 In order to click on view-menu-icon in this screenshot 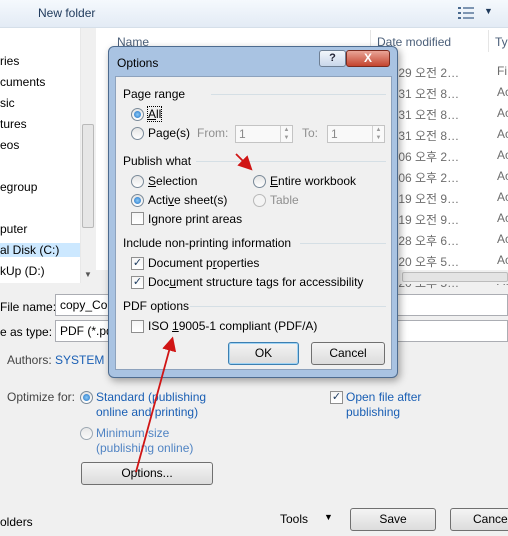, I will do `click(466, 13)`.